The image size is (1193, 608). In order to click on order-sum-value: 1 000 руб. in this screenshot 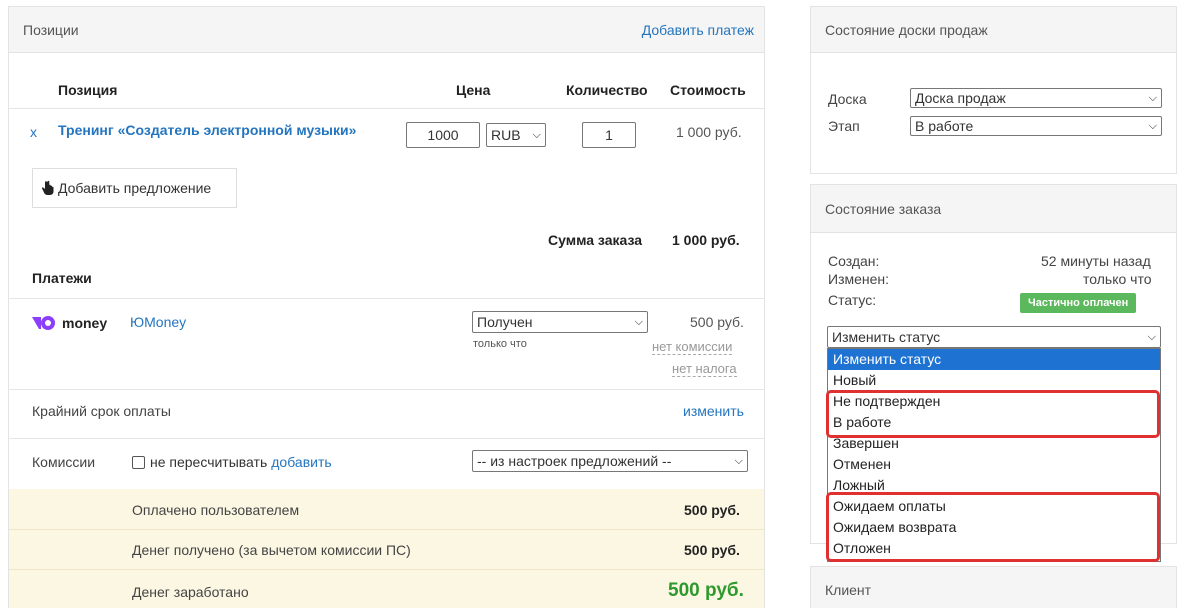, I will do `click(706, 240)`.